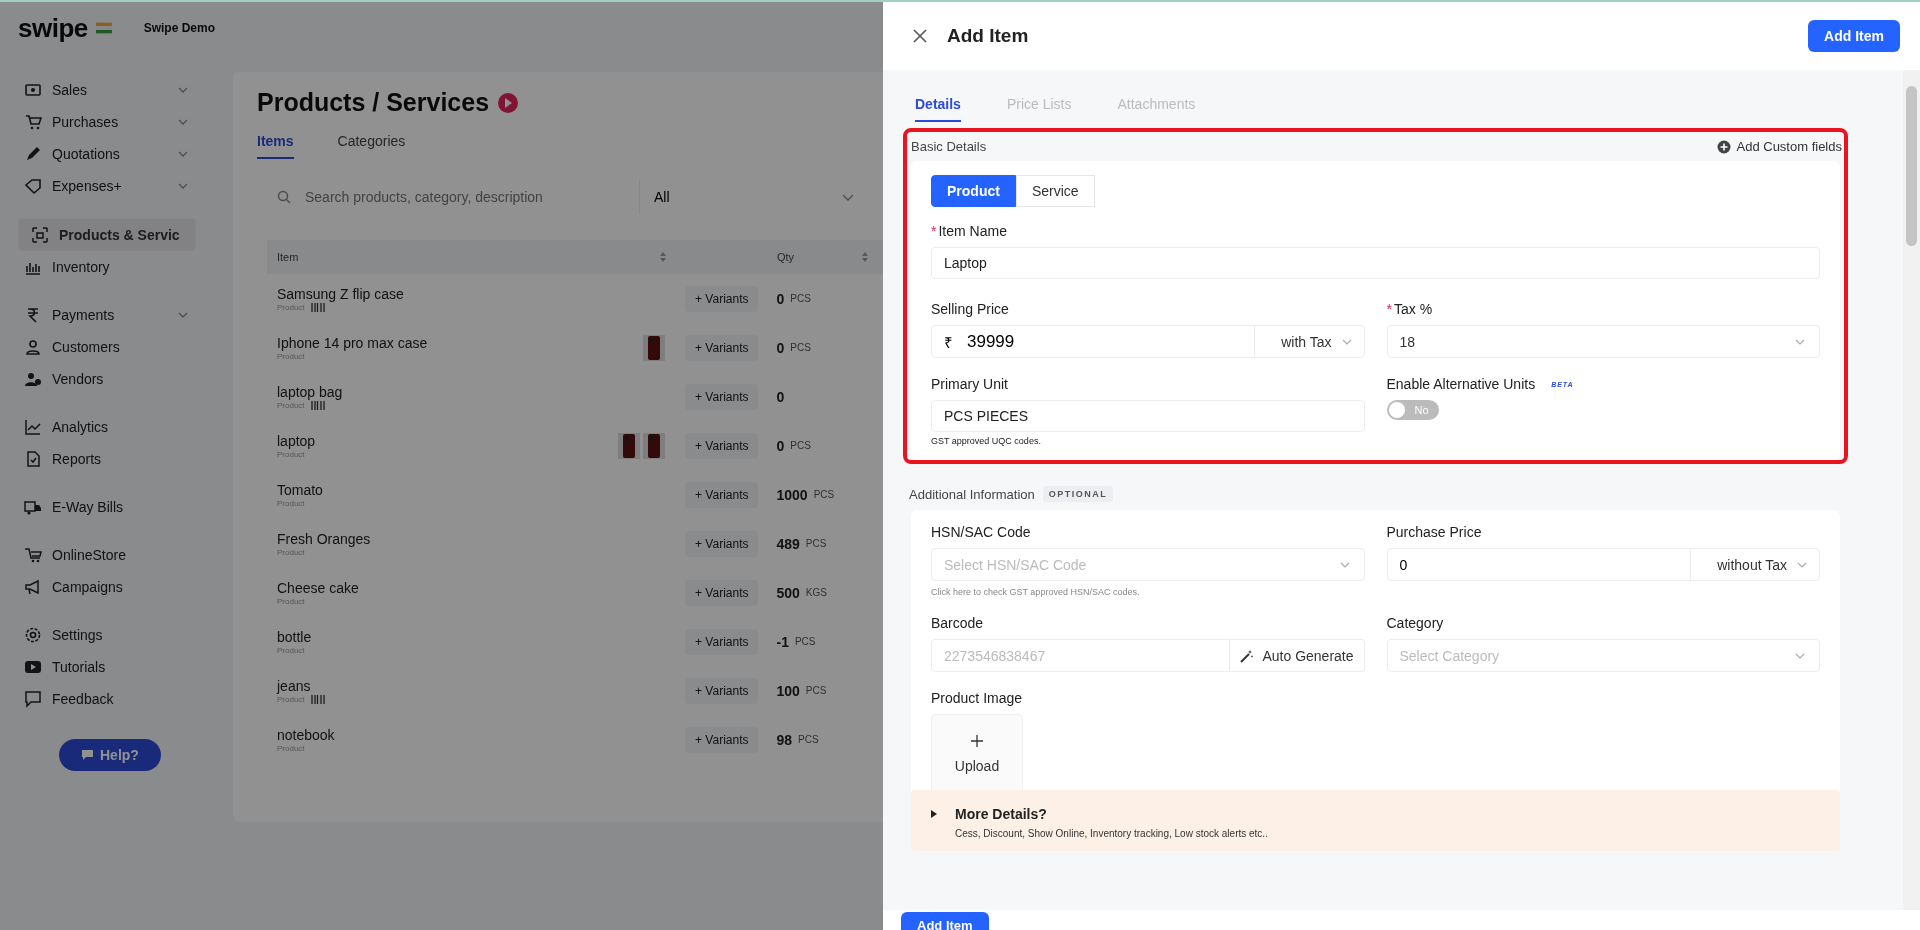 This screenshot has height=930, width=1920. I want to click on type-toggle: Service, so click(1055, 191).